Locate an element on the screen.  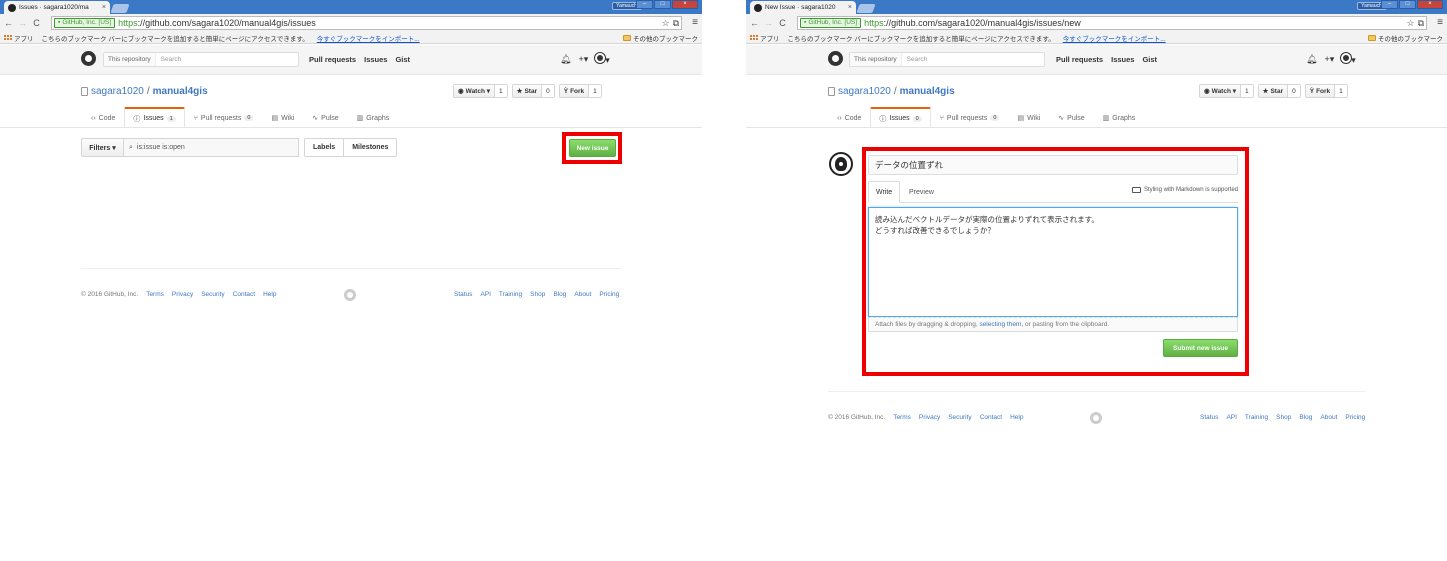
star-bookmark-icon: ☆ is located at coordinates (1410, 23).